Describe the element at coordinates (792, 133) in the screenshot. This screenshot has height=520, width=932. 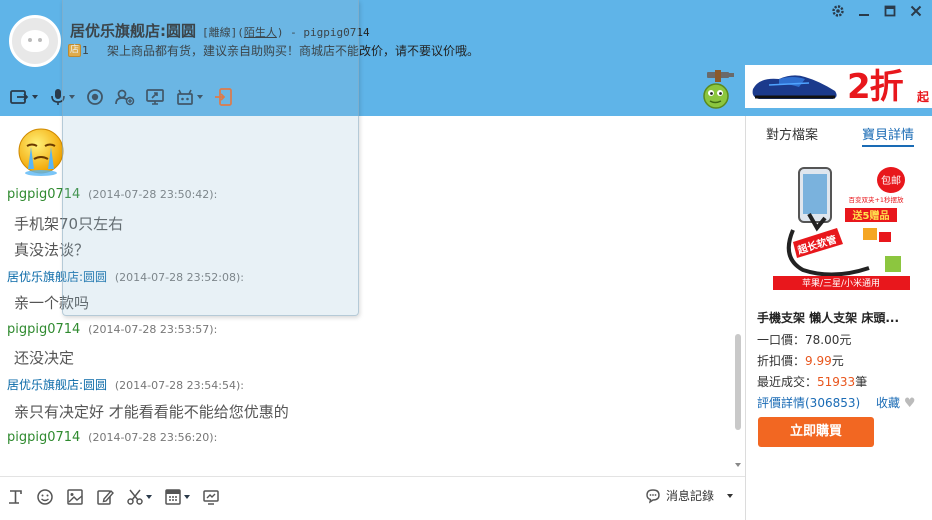
I see `tab-profile: 對方檔案` at that location.